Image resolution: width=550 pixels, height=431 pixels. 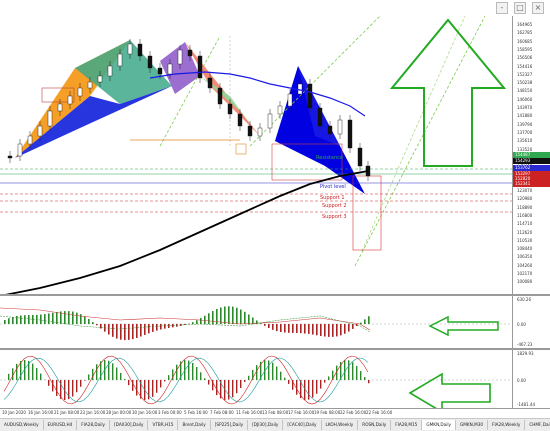 I want to click on symbol-tab: ROSN,Daily, so click(x=374, y=425).